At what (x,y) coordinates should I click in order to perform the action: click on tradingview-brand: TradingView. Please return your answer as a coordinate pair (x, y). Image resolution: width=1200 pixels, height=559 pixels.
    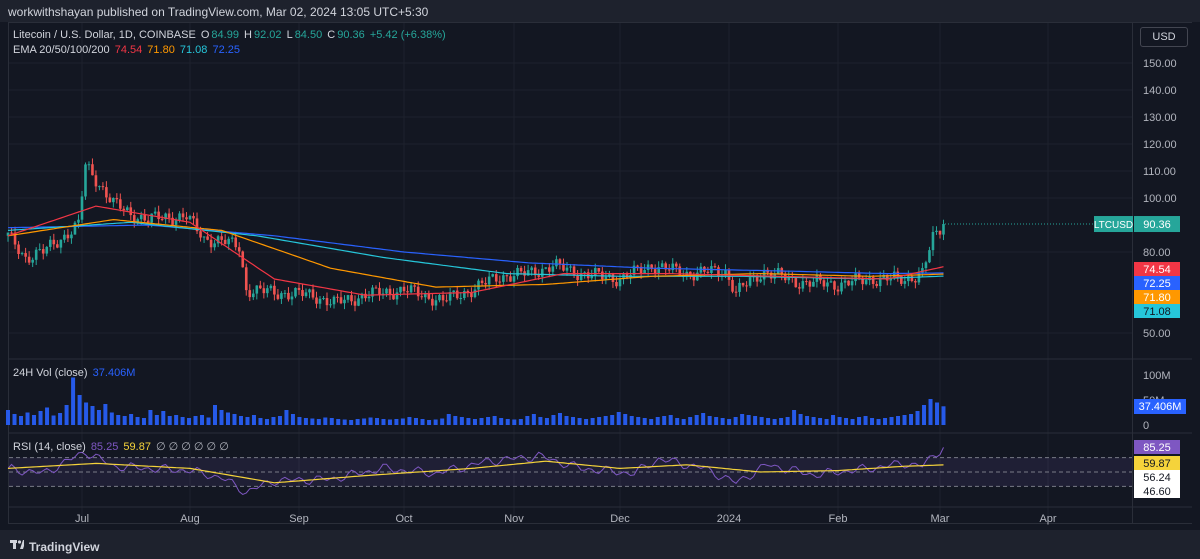
    Looking at the image, I should click on (64, 547).